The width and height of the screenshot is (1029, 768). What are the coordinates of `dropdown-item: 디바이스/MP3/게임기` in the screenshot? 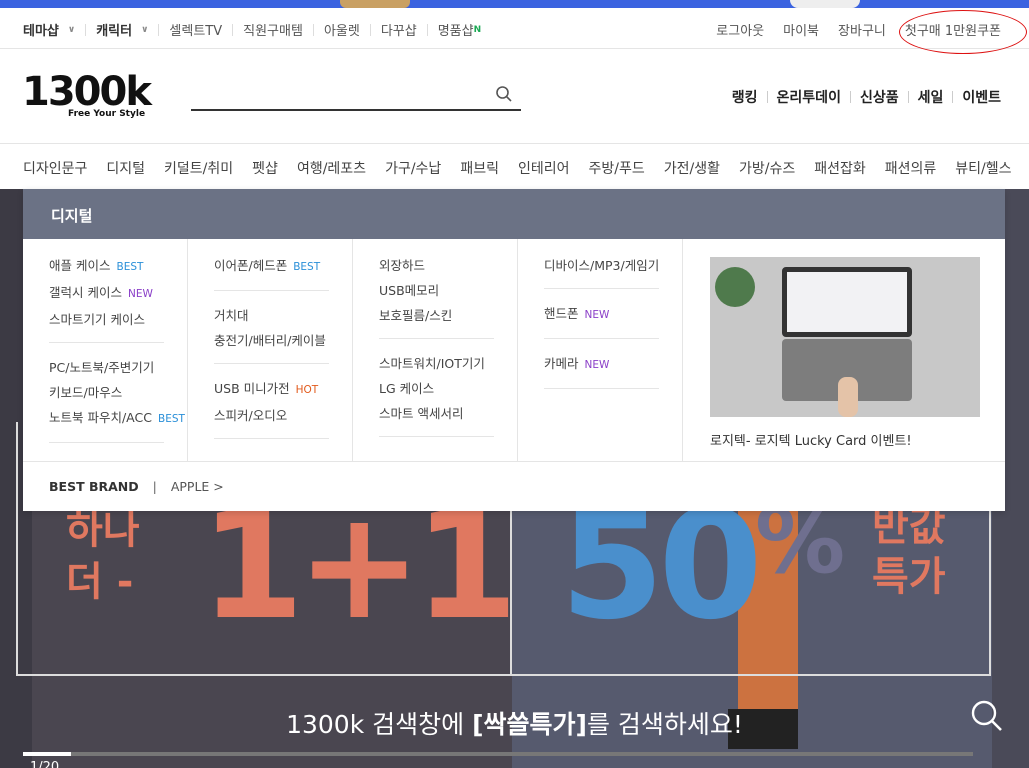 It's located at (601, 265).